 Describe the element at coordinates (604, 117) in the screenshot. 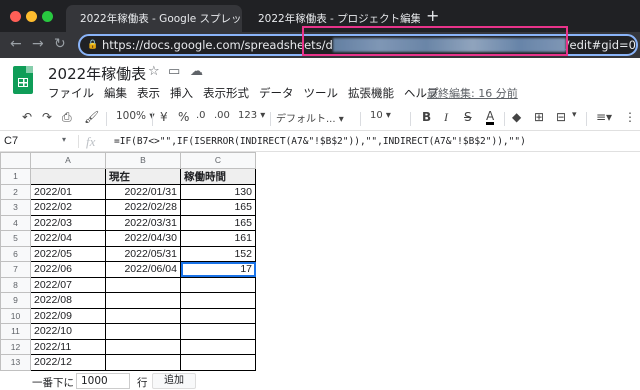

I see `horizontal-align-icon: ≡▾` at that location.